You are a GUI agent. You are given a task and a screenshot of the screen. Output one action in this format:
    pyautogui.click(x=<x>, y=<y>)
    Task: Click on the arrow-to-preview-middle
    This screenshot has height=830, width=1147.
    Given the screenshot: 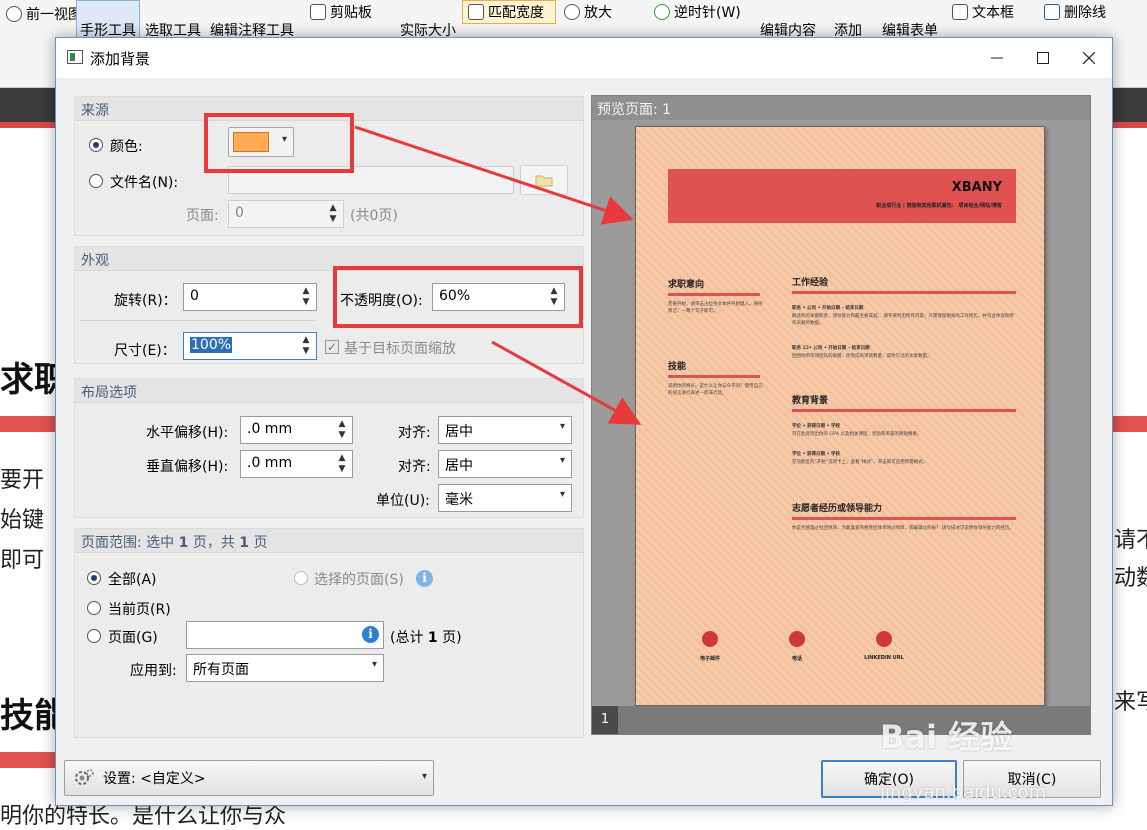 What is the action you would take?
    pyautogui.click(x=566, y=382)
    